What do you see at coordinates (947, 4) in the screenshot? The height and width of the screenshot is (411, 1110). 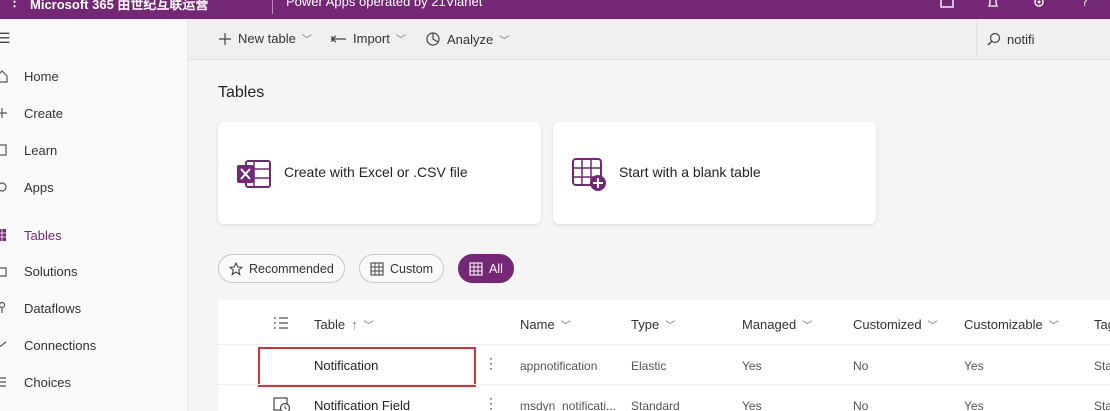 I see `environment-icon` at bounding box center [947, 4].